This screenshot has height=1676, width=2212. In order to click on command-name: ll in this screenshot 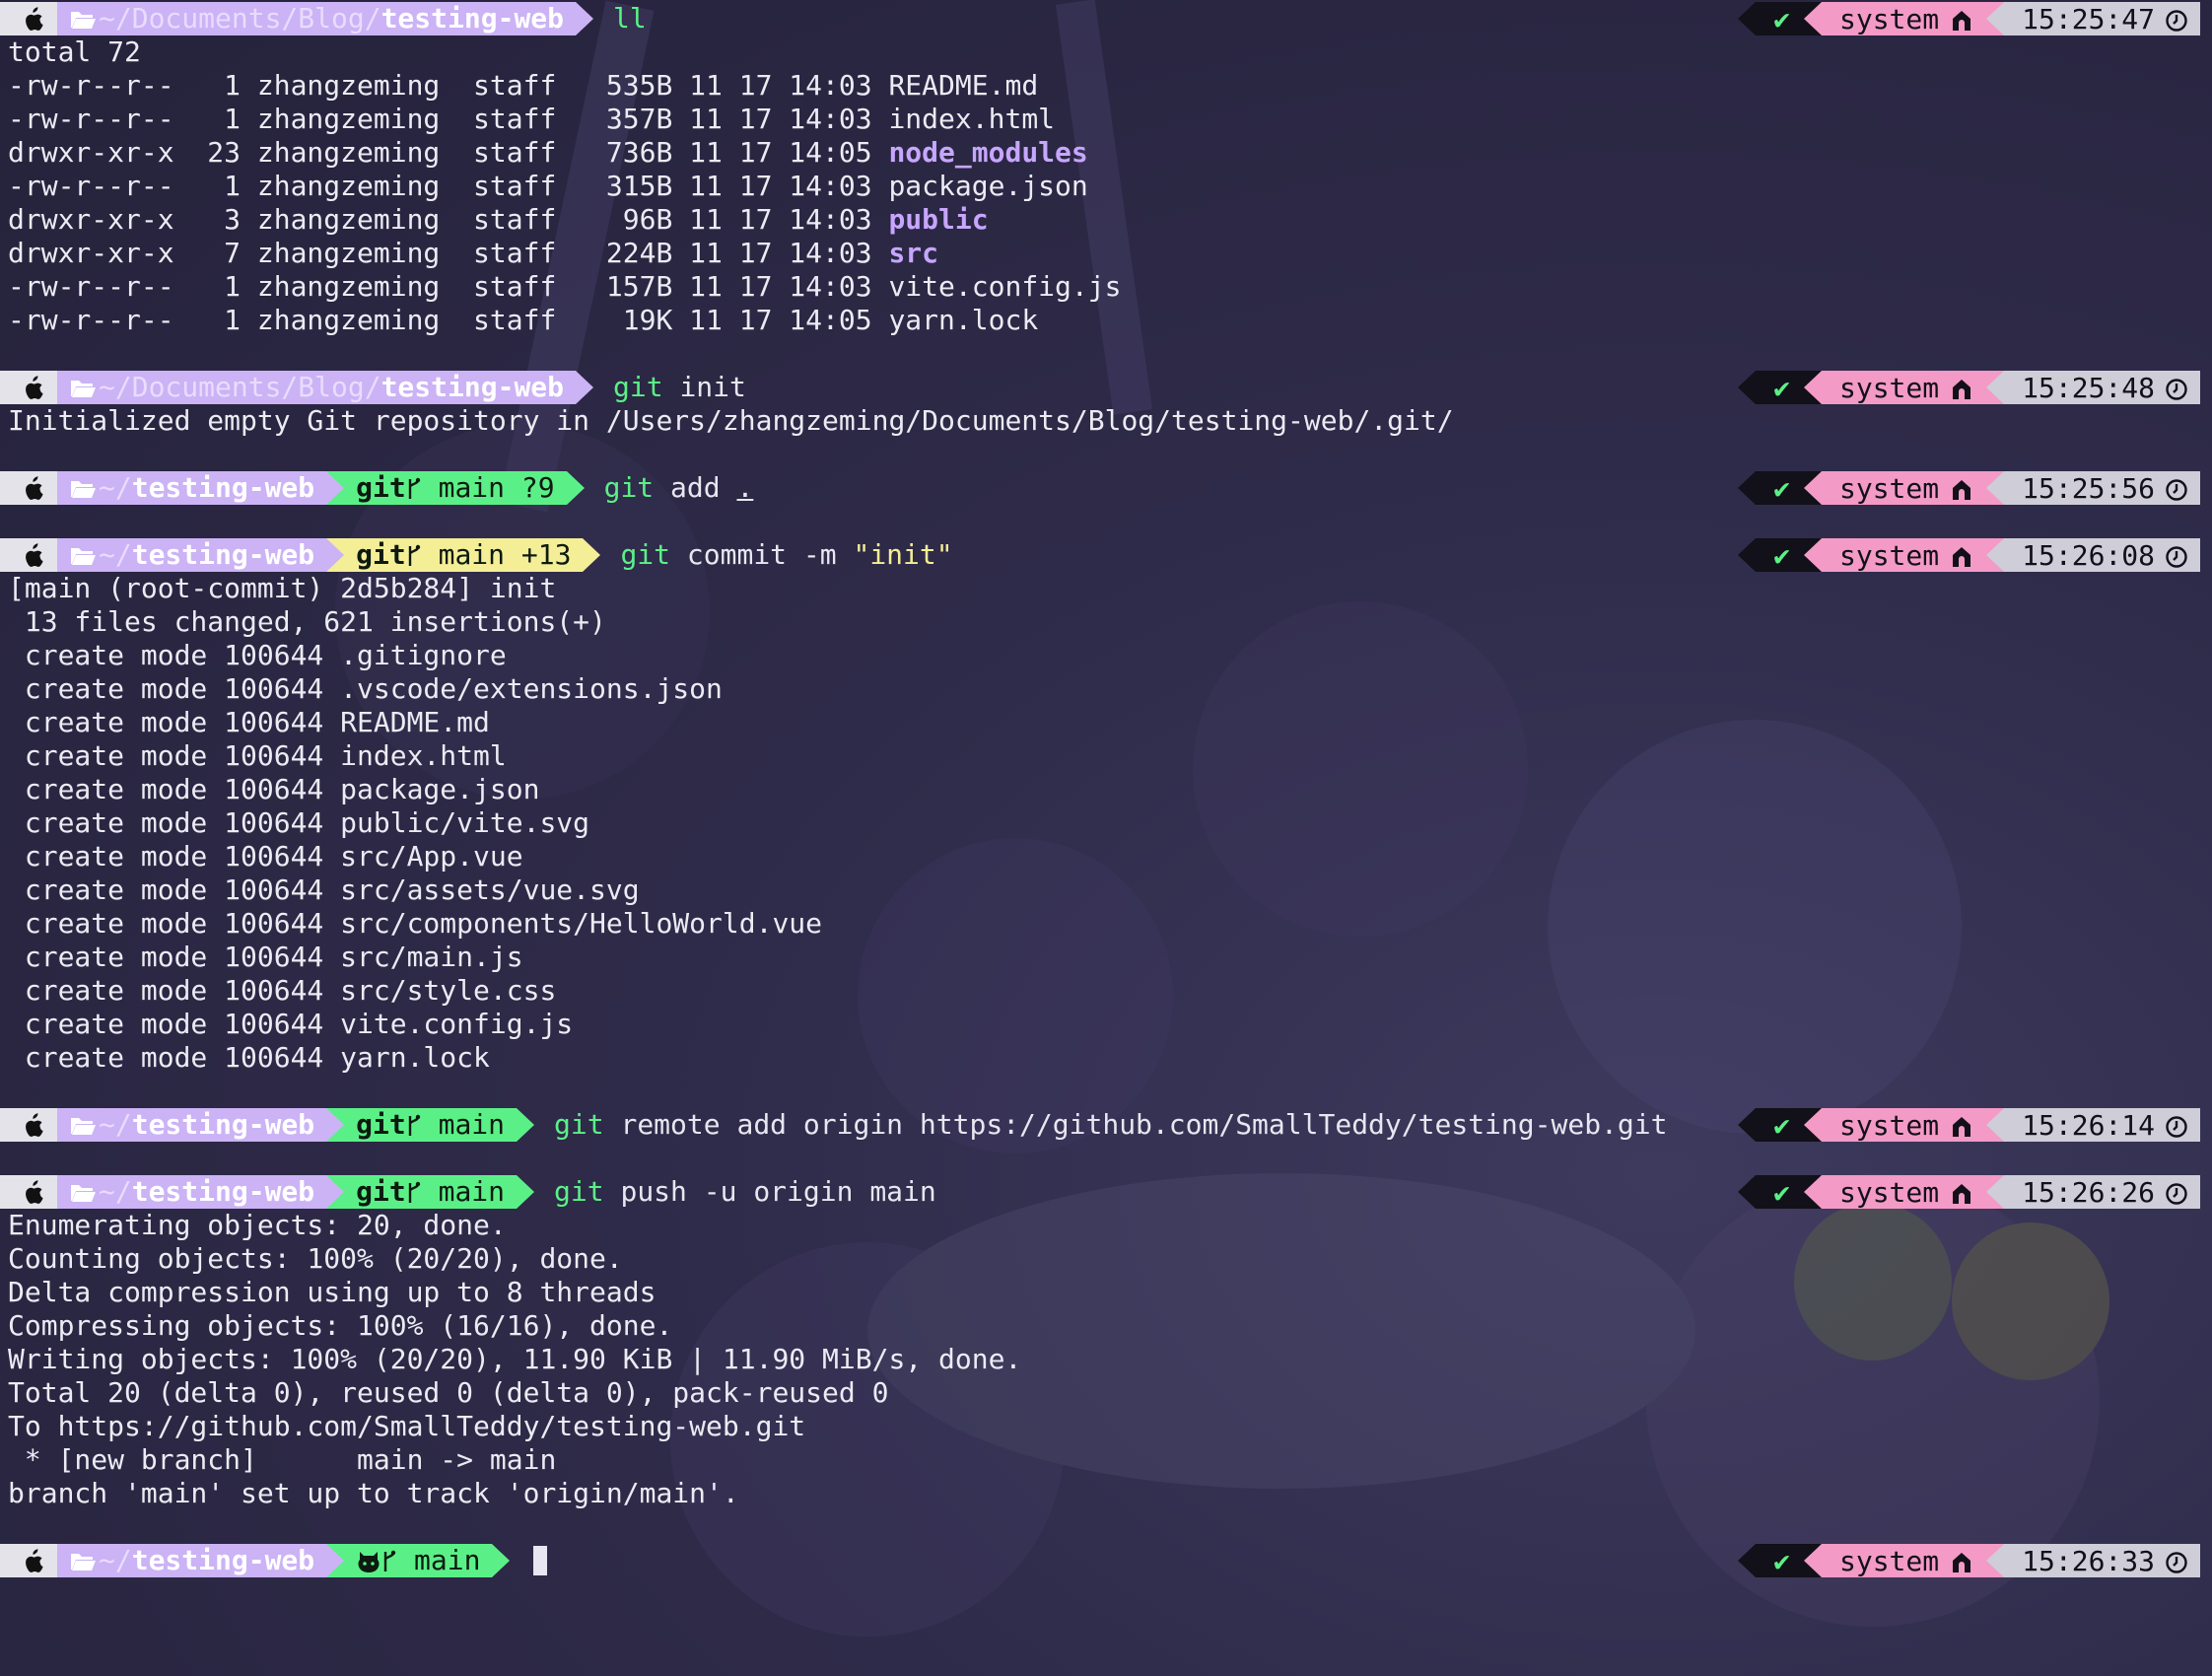, I will do `click(630, 18)`.